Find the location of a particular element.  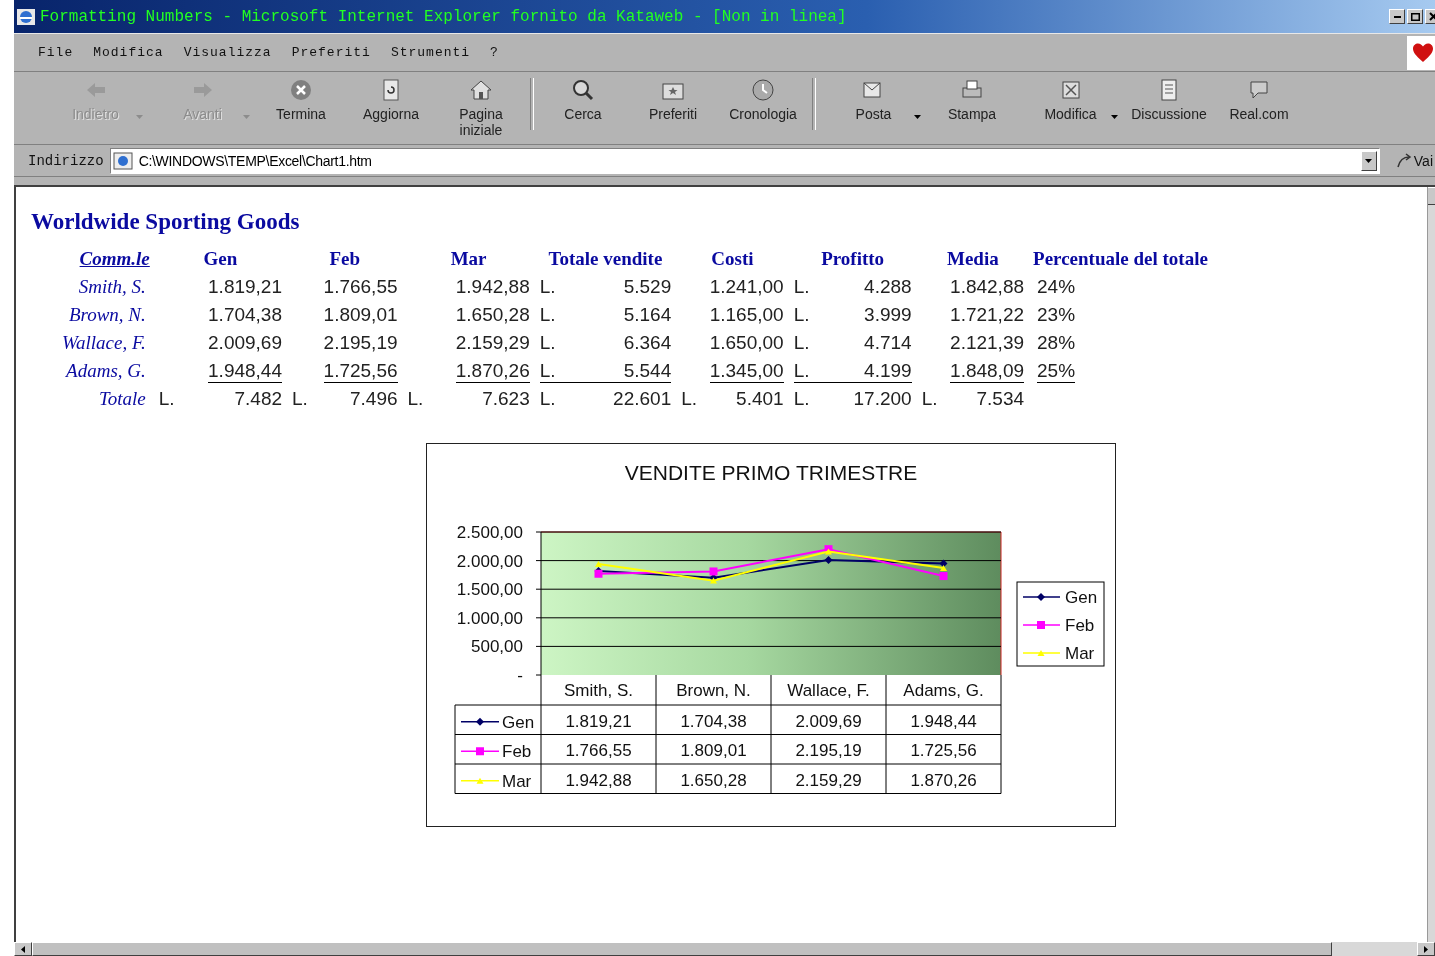

cell-value: 1.842,88 is located at coordinates (987, 287).